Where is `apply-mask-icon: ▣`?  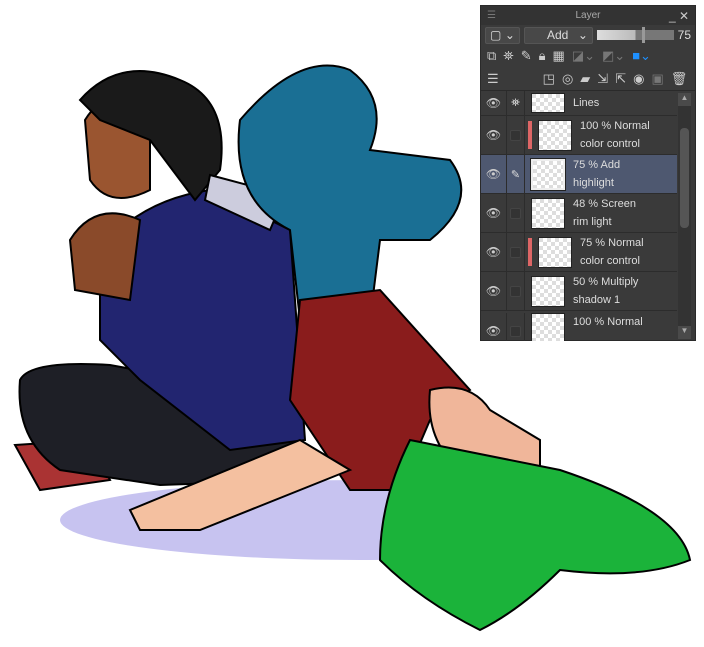
apply-mask-icon: ▣ is located at coordinates (657, 79).